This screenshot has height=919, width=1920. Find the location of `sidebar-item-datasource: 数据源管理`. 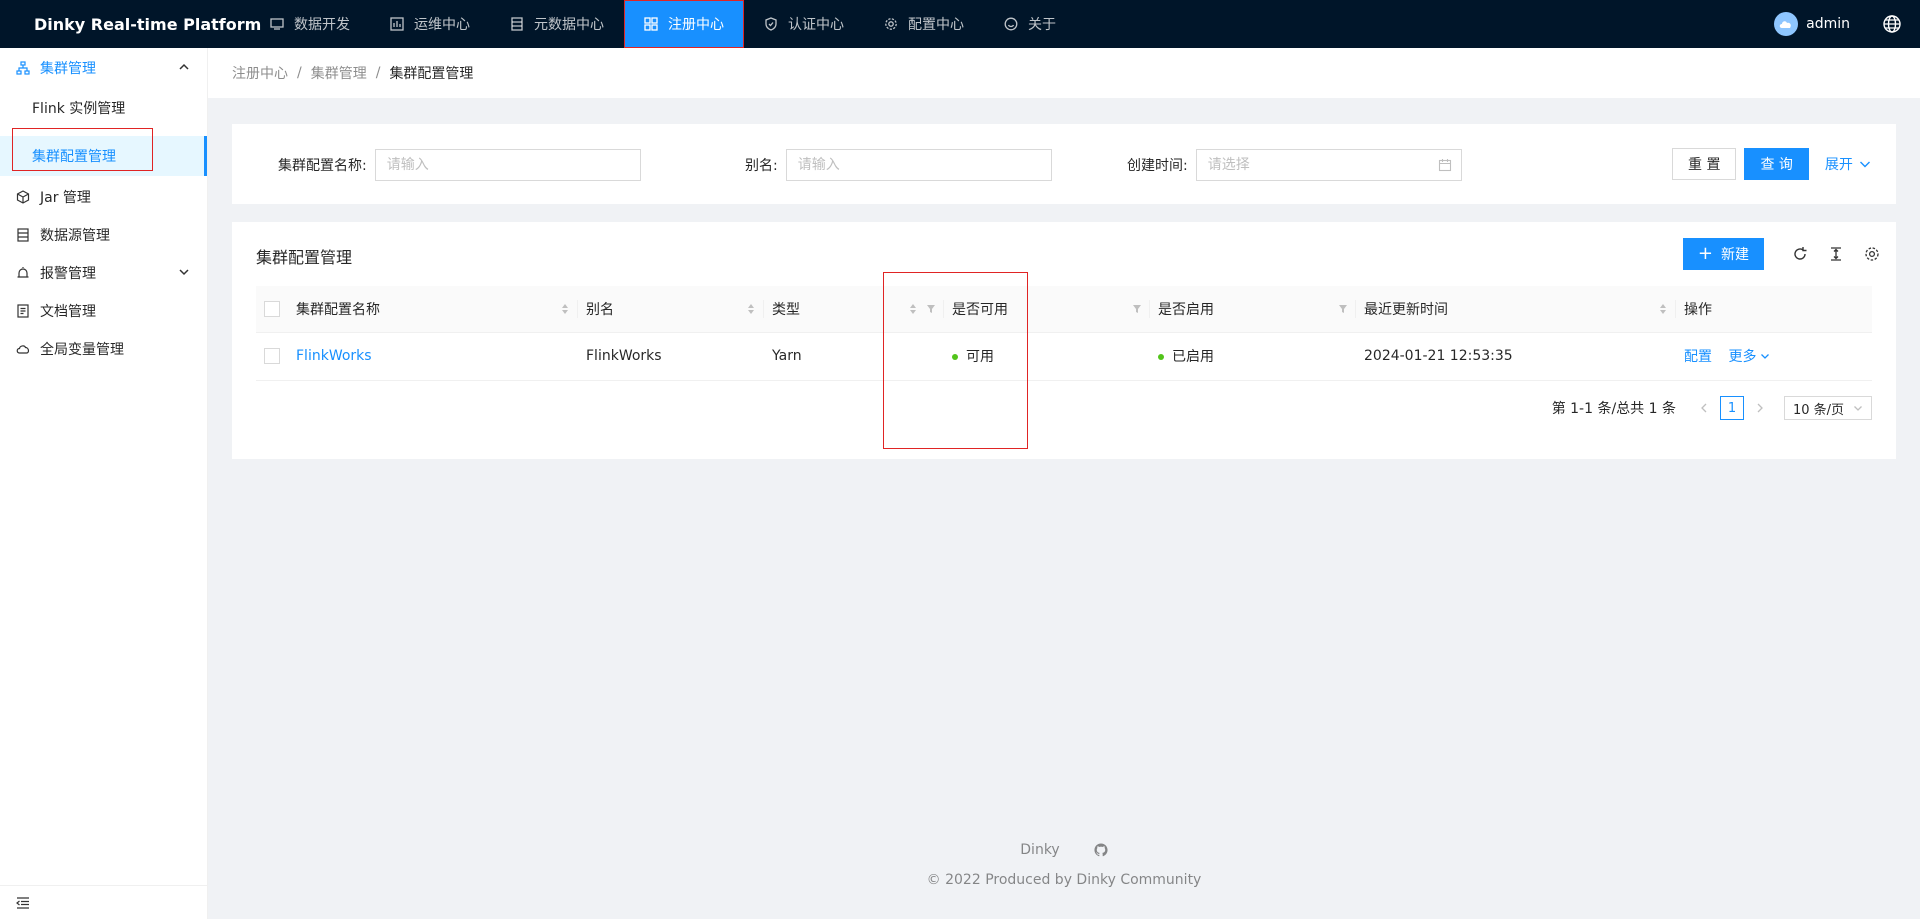

sidebar-item-datasource: 数据源管理 is located at coordinates (103, 235).